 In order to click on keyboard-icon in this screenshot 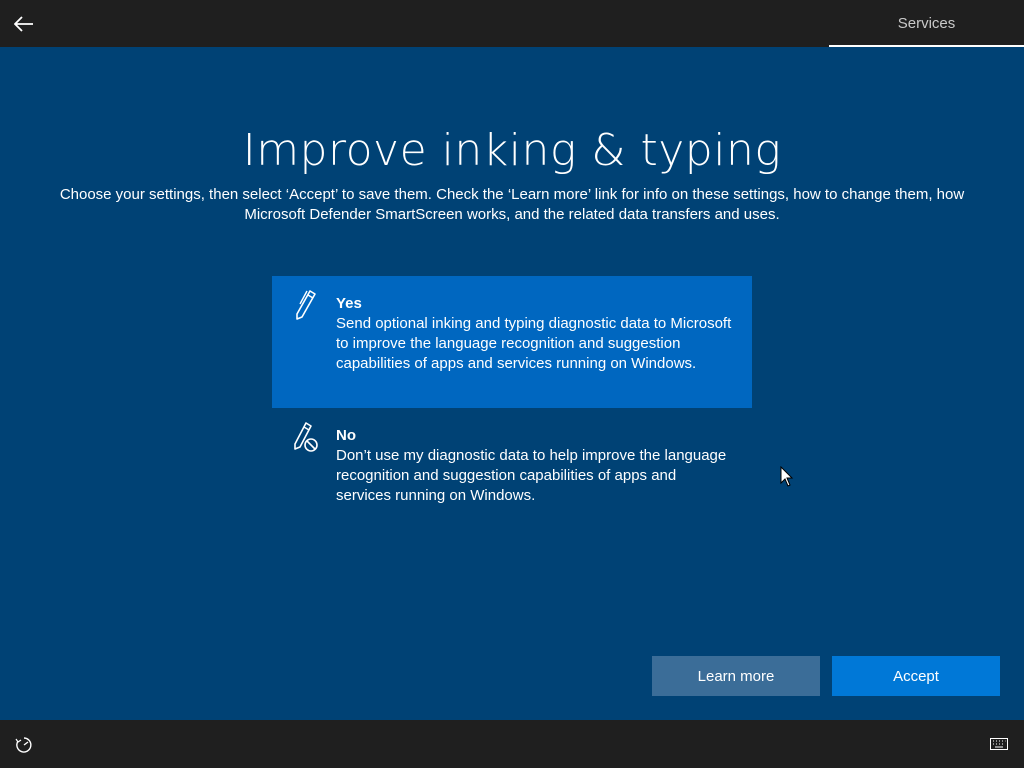, I will do `click(999, 744)`.